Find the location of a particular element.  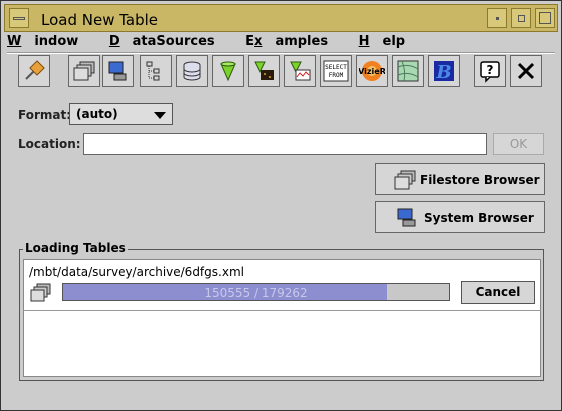

filestore-toolbar-button is located at coordinates (84, 71).